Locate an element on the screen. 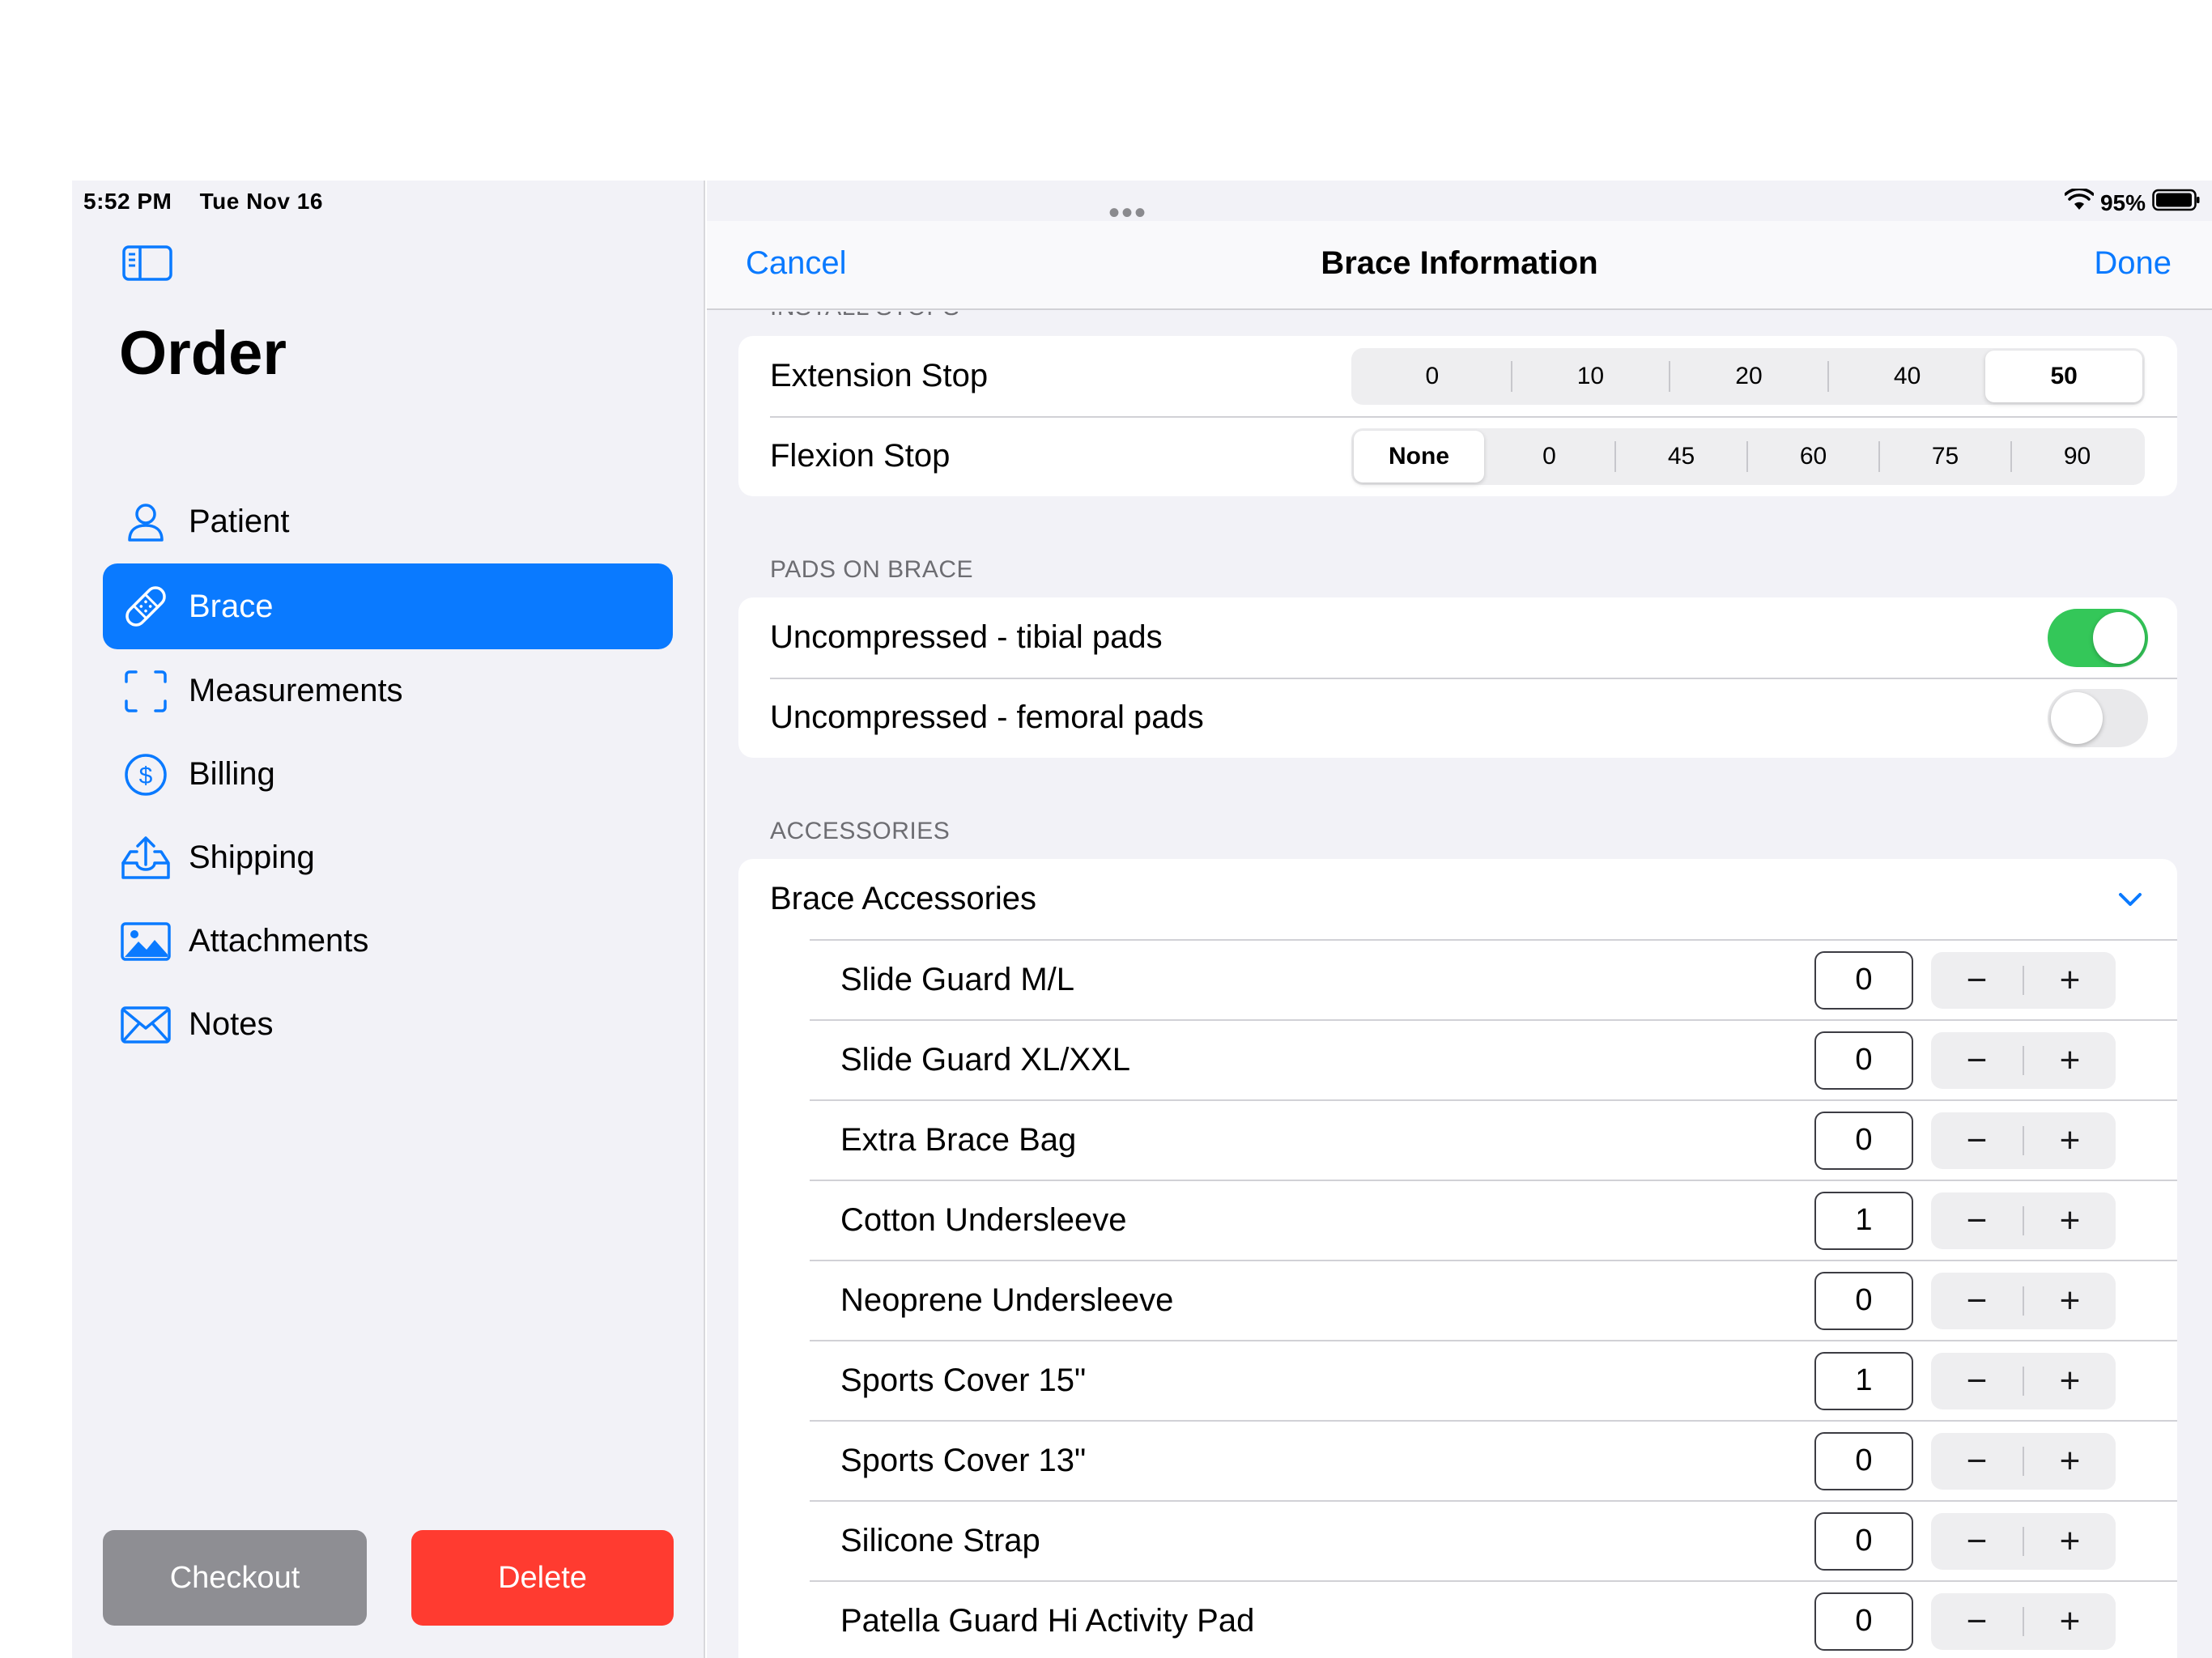 Image resolution: width=2212 pixels, height=1658 pixels. segment-option: 20 is located at coordinates (1748, 376).